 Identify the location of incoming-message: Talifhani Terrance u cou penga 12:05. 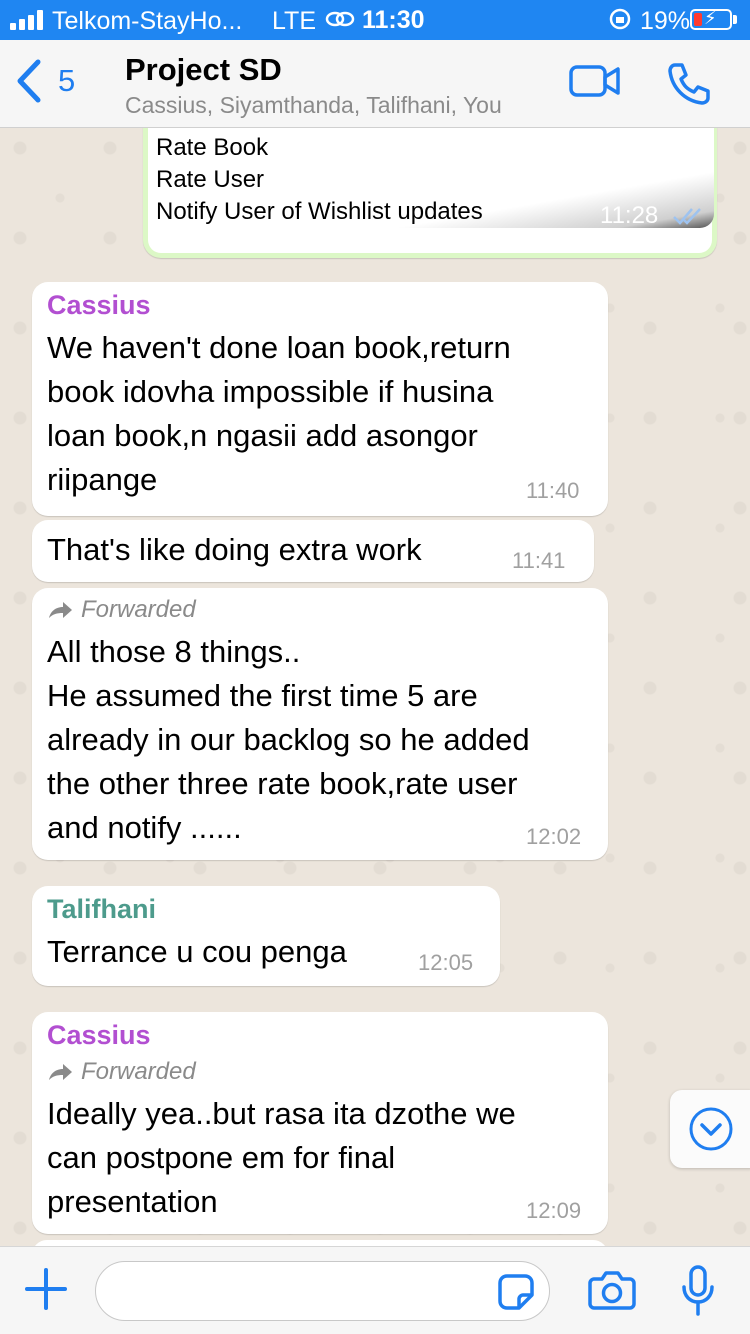
(266, 936).